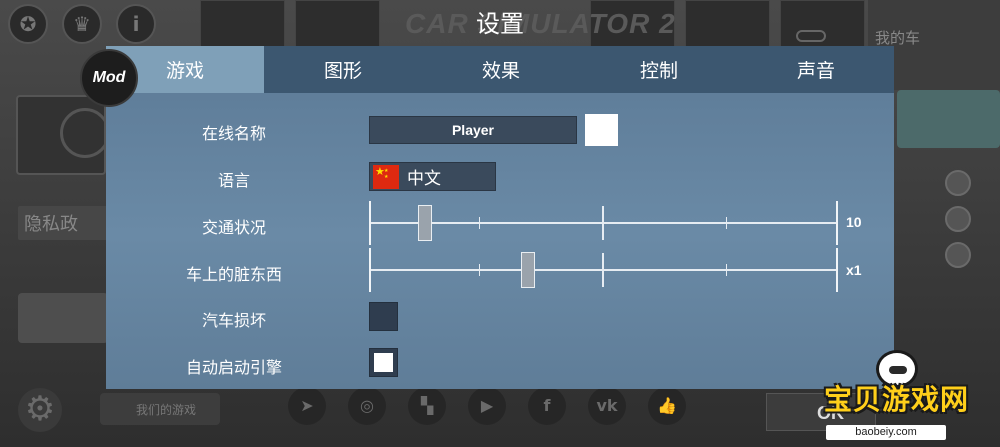 The height and width of the screenshot is (447, 1000). What do you see at coordinates (233, 133) in the screenshot?
I see `online-name-label: 在线名称` at bounding box center [233, 133].